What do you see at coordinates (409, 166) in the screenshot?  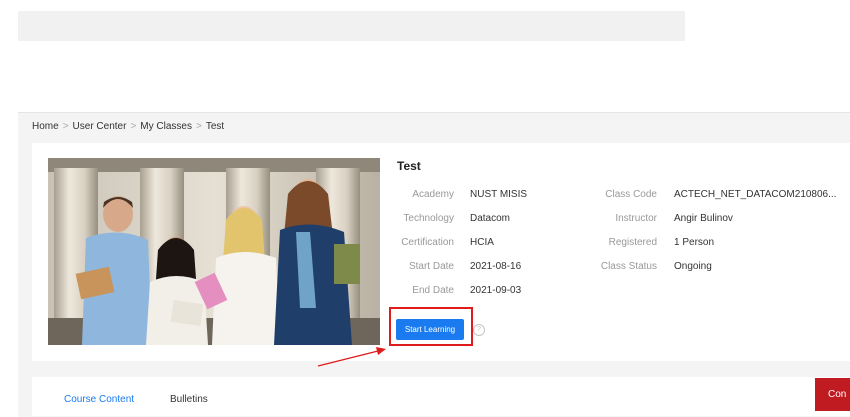 I see `class-title: Test` at bounding box center [409, 166].